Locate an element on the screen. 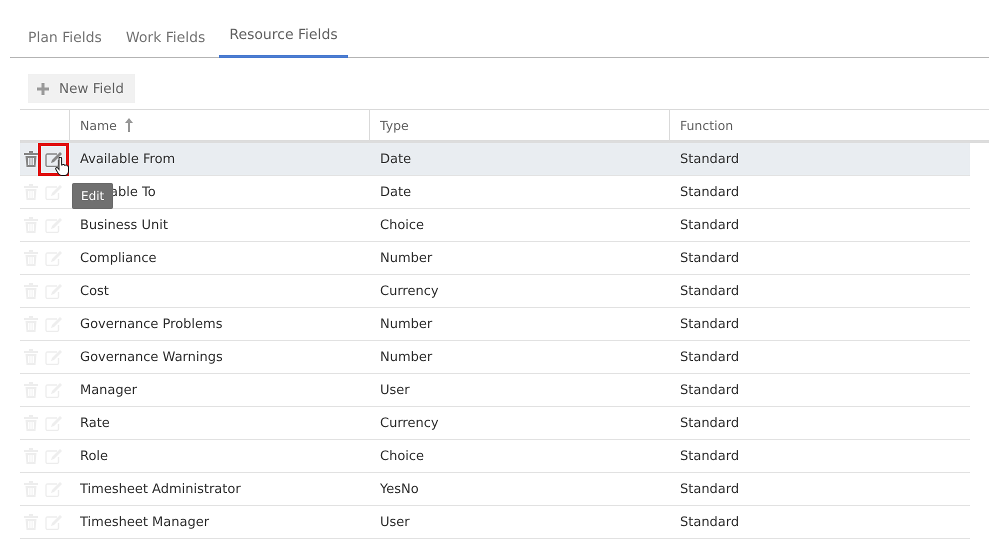 The image size is (989, 556). new-field-button: New Field is located at coordinates (81, 88).